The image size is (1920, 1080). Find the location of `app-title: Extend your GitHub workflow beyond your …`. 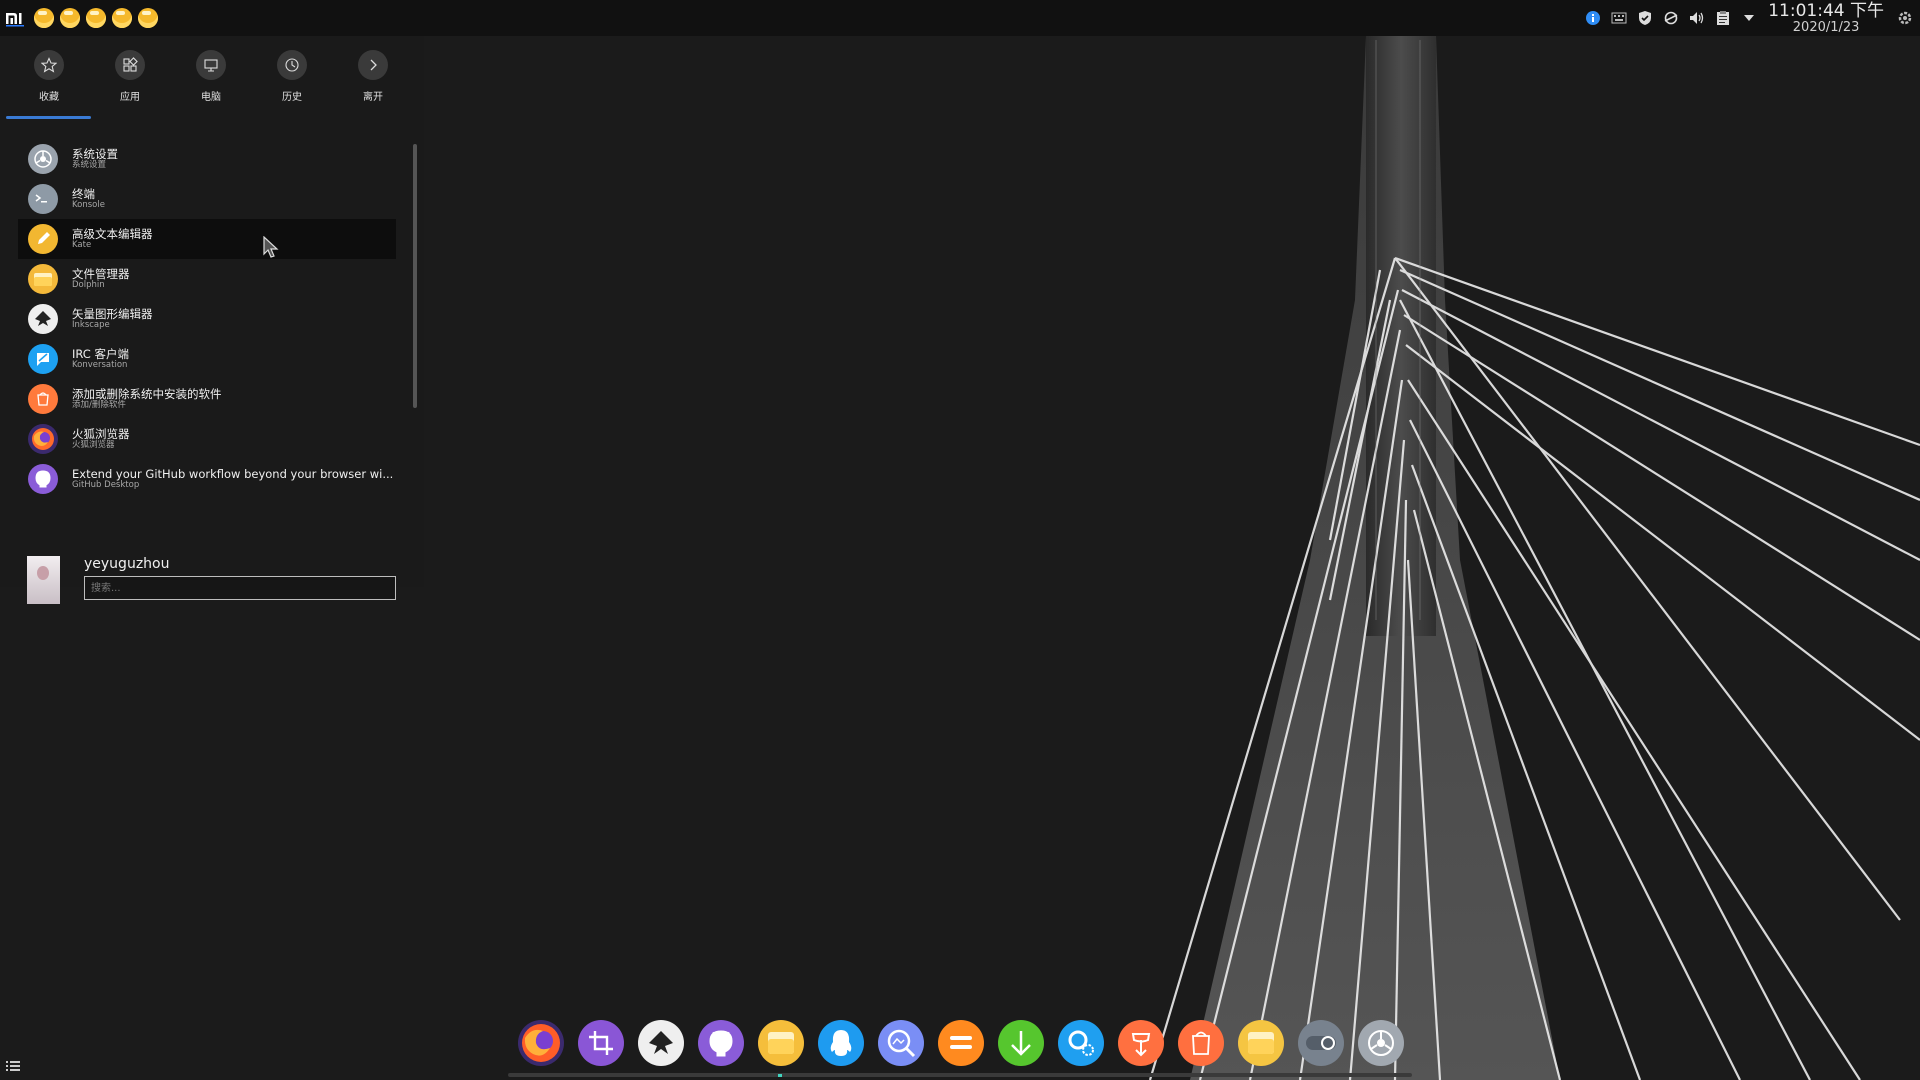

app-title: Extend your GitHub workflow beyond your … is located at coordinates (233, 473).